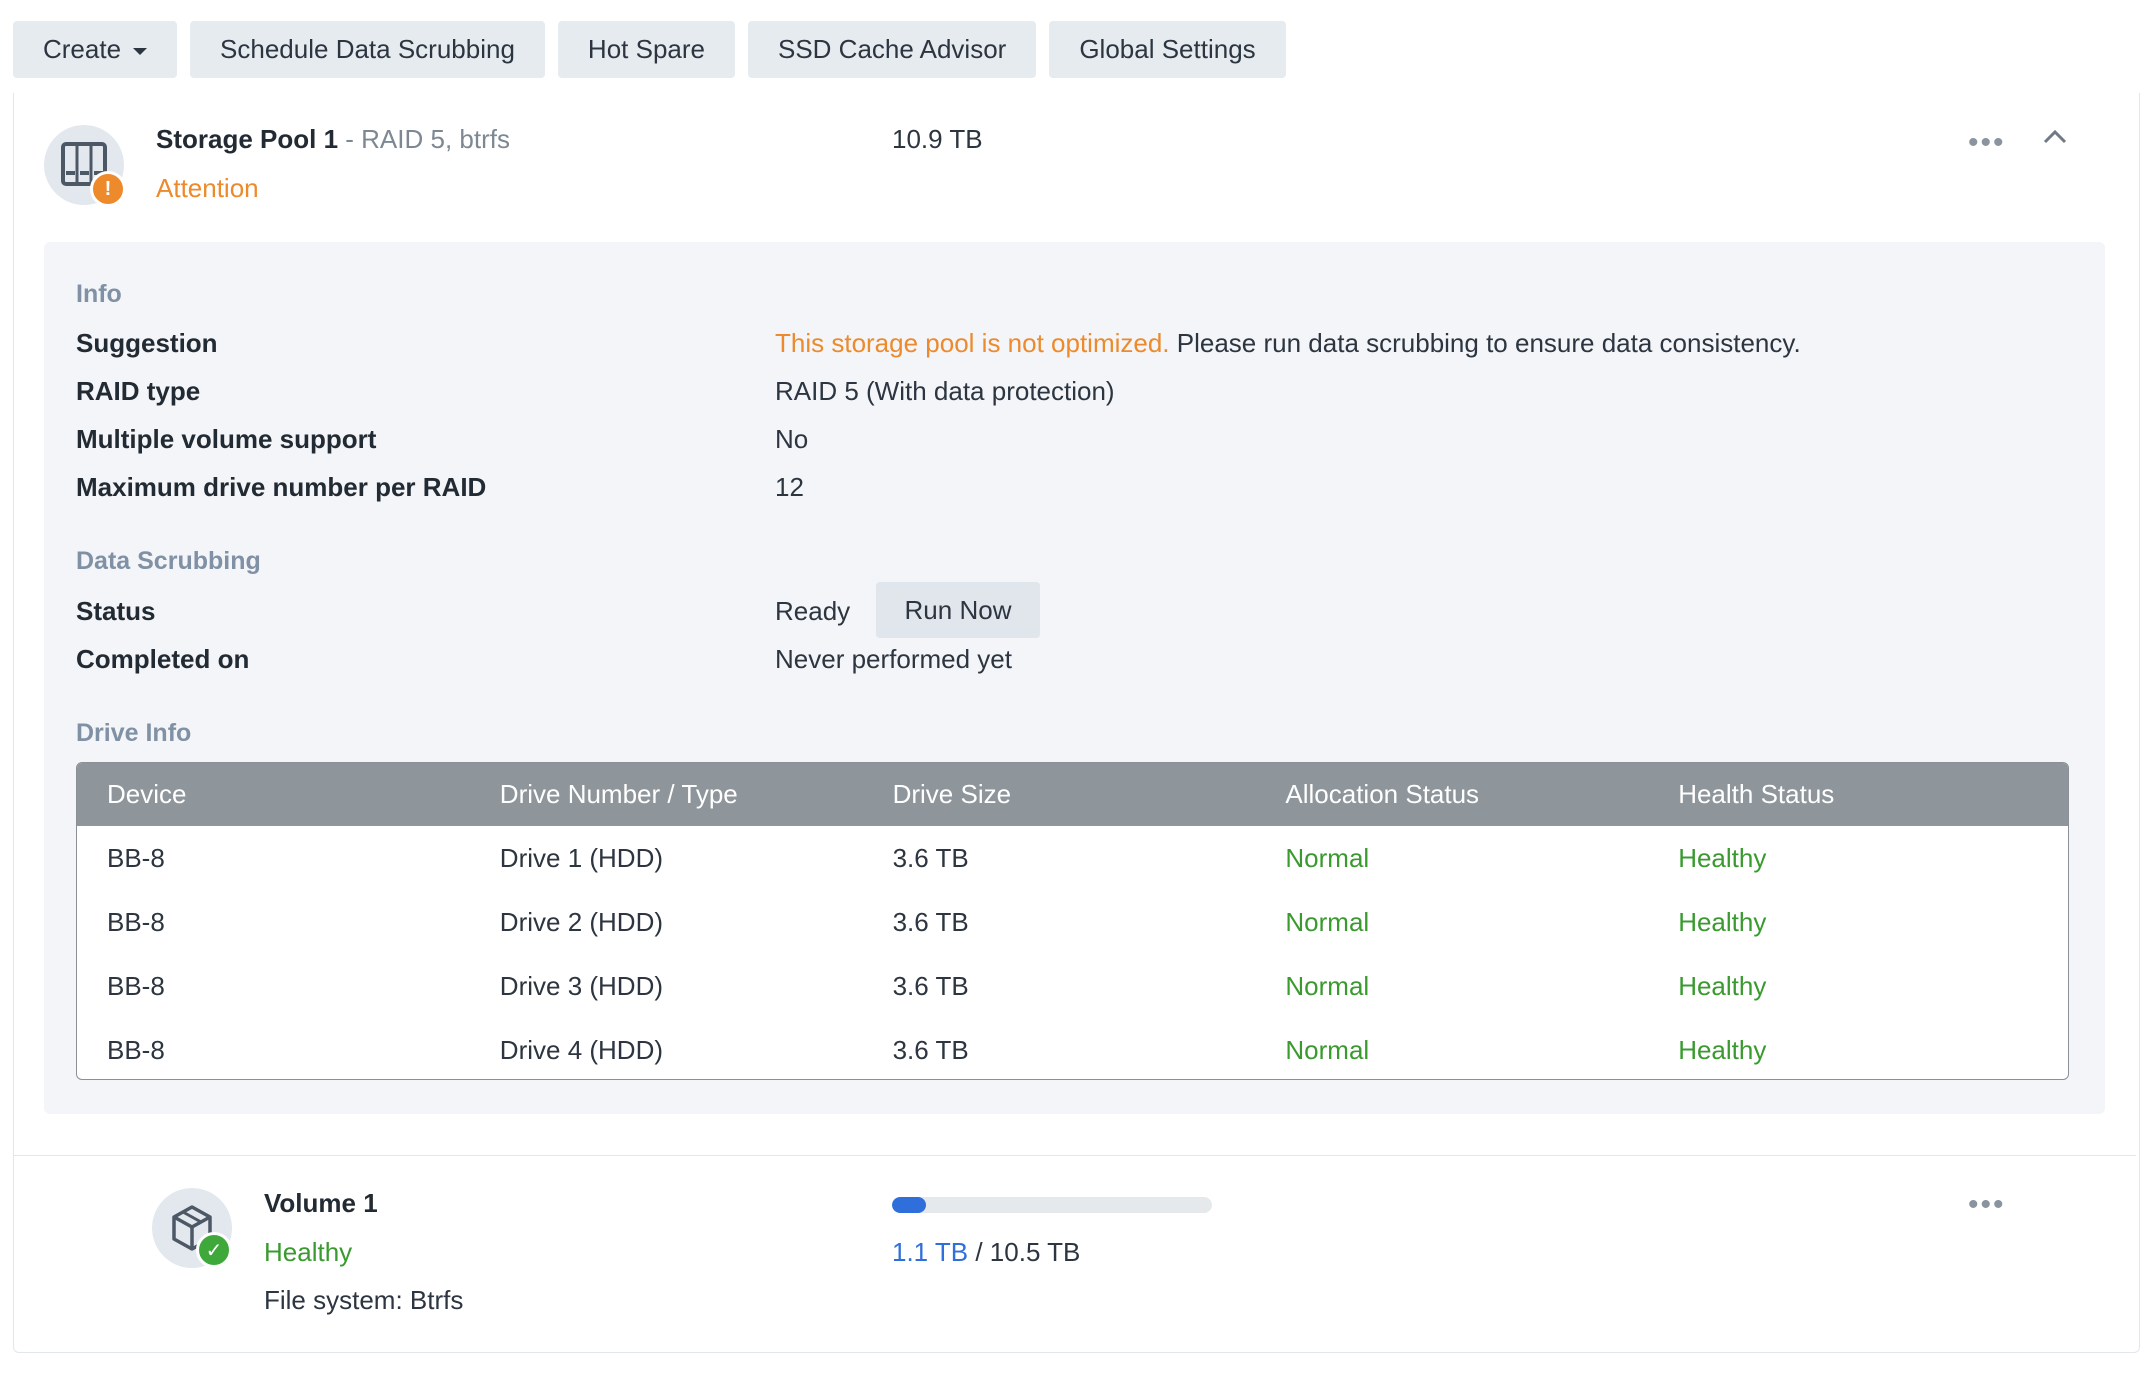  What do you see at coordinates (308, 1252) in the screenshot?
I see `volume-status: Healthy` at bounding box center [308, 1252].